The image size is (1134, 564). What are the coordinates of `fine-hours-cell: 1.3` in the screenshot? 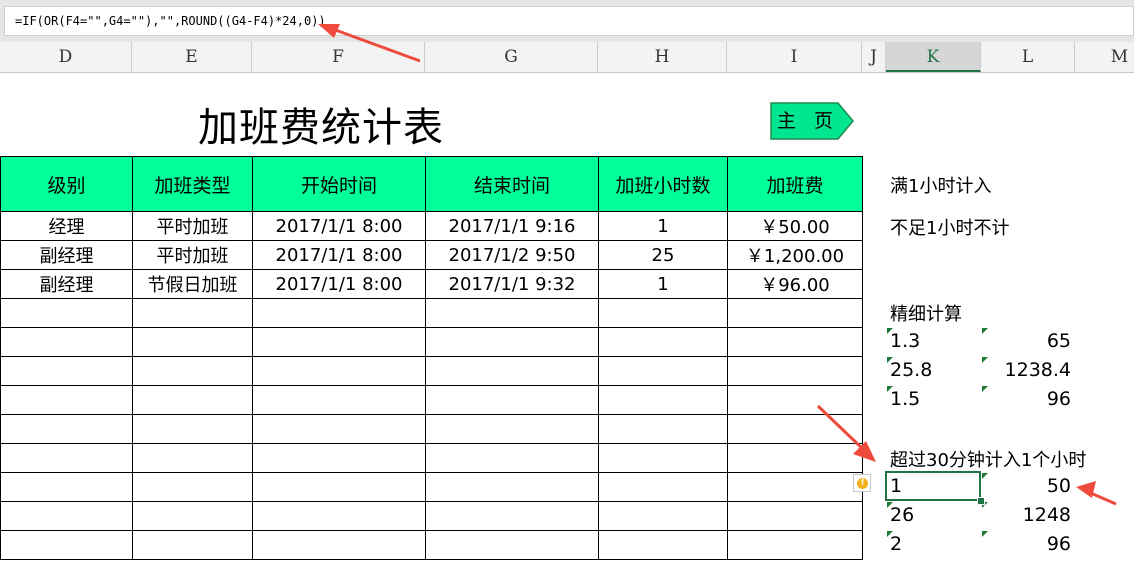 It's located at (905, 341).